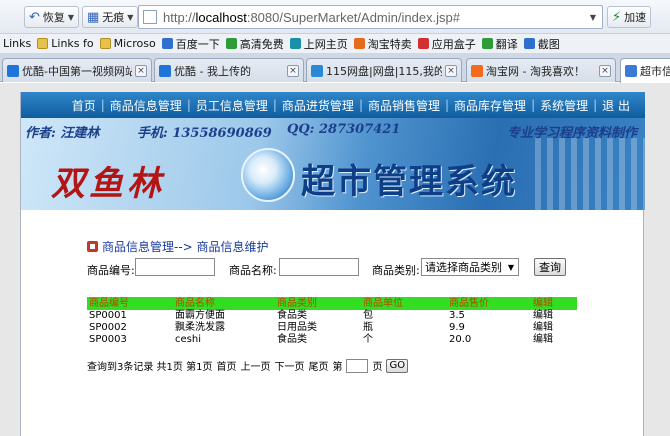  I want to click on goto-suffix: 页, so click(377, 367).